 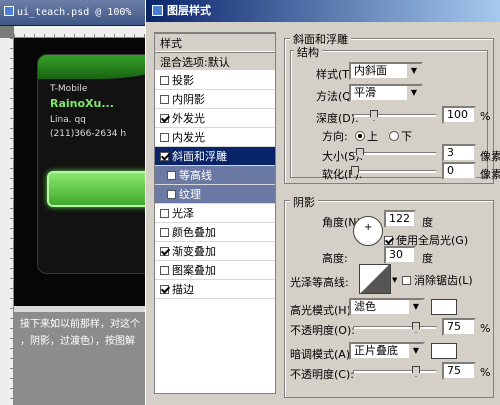 I want to click on shadow-mode-dropdown: 正片叠底 ▼, so click(x=387, y=351).